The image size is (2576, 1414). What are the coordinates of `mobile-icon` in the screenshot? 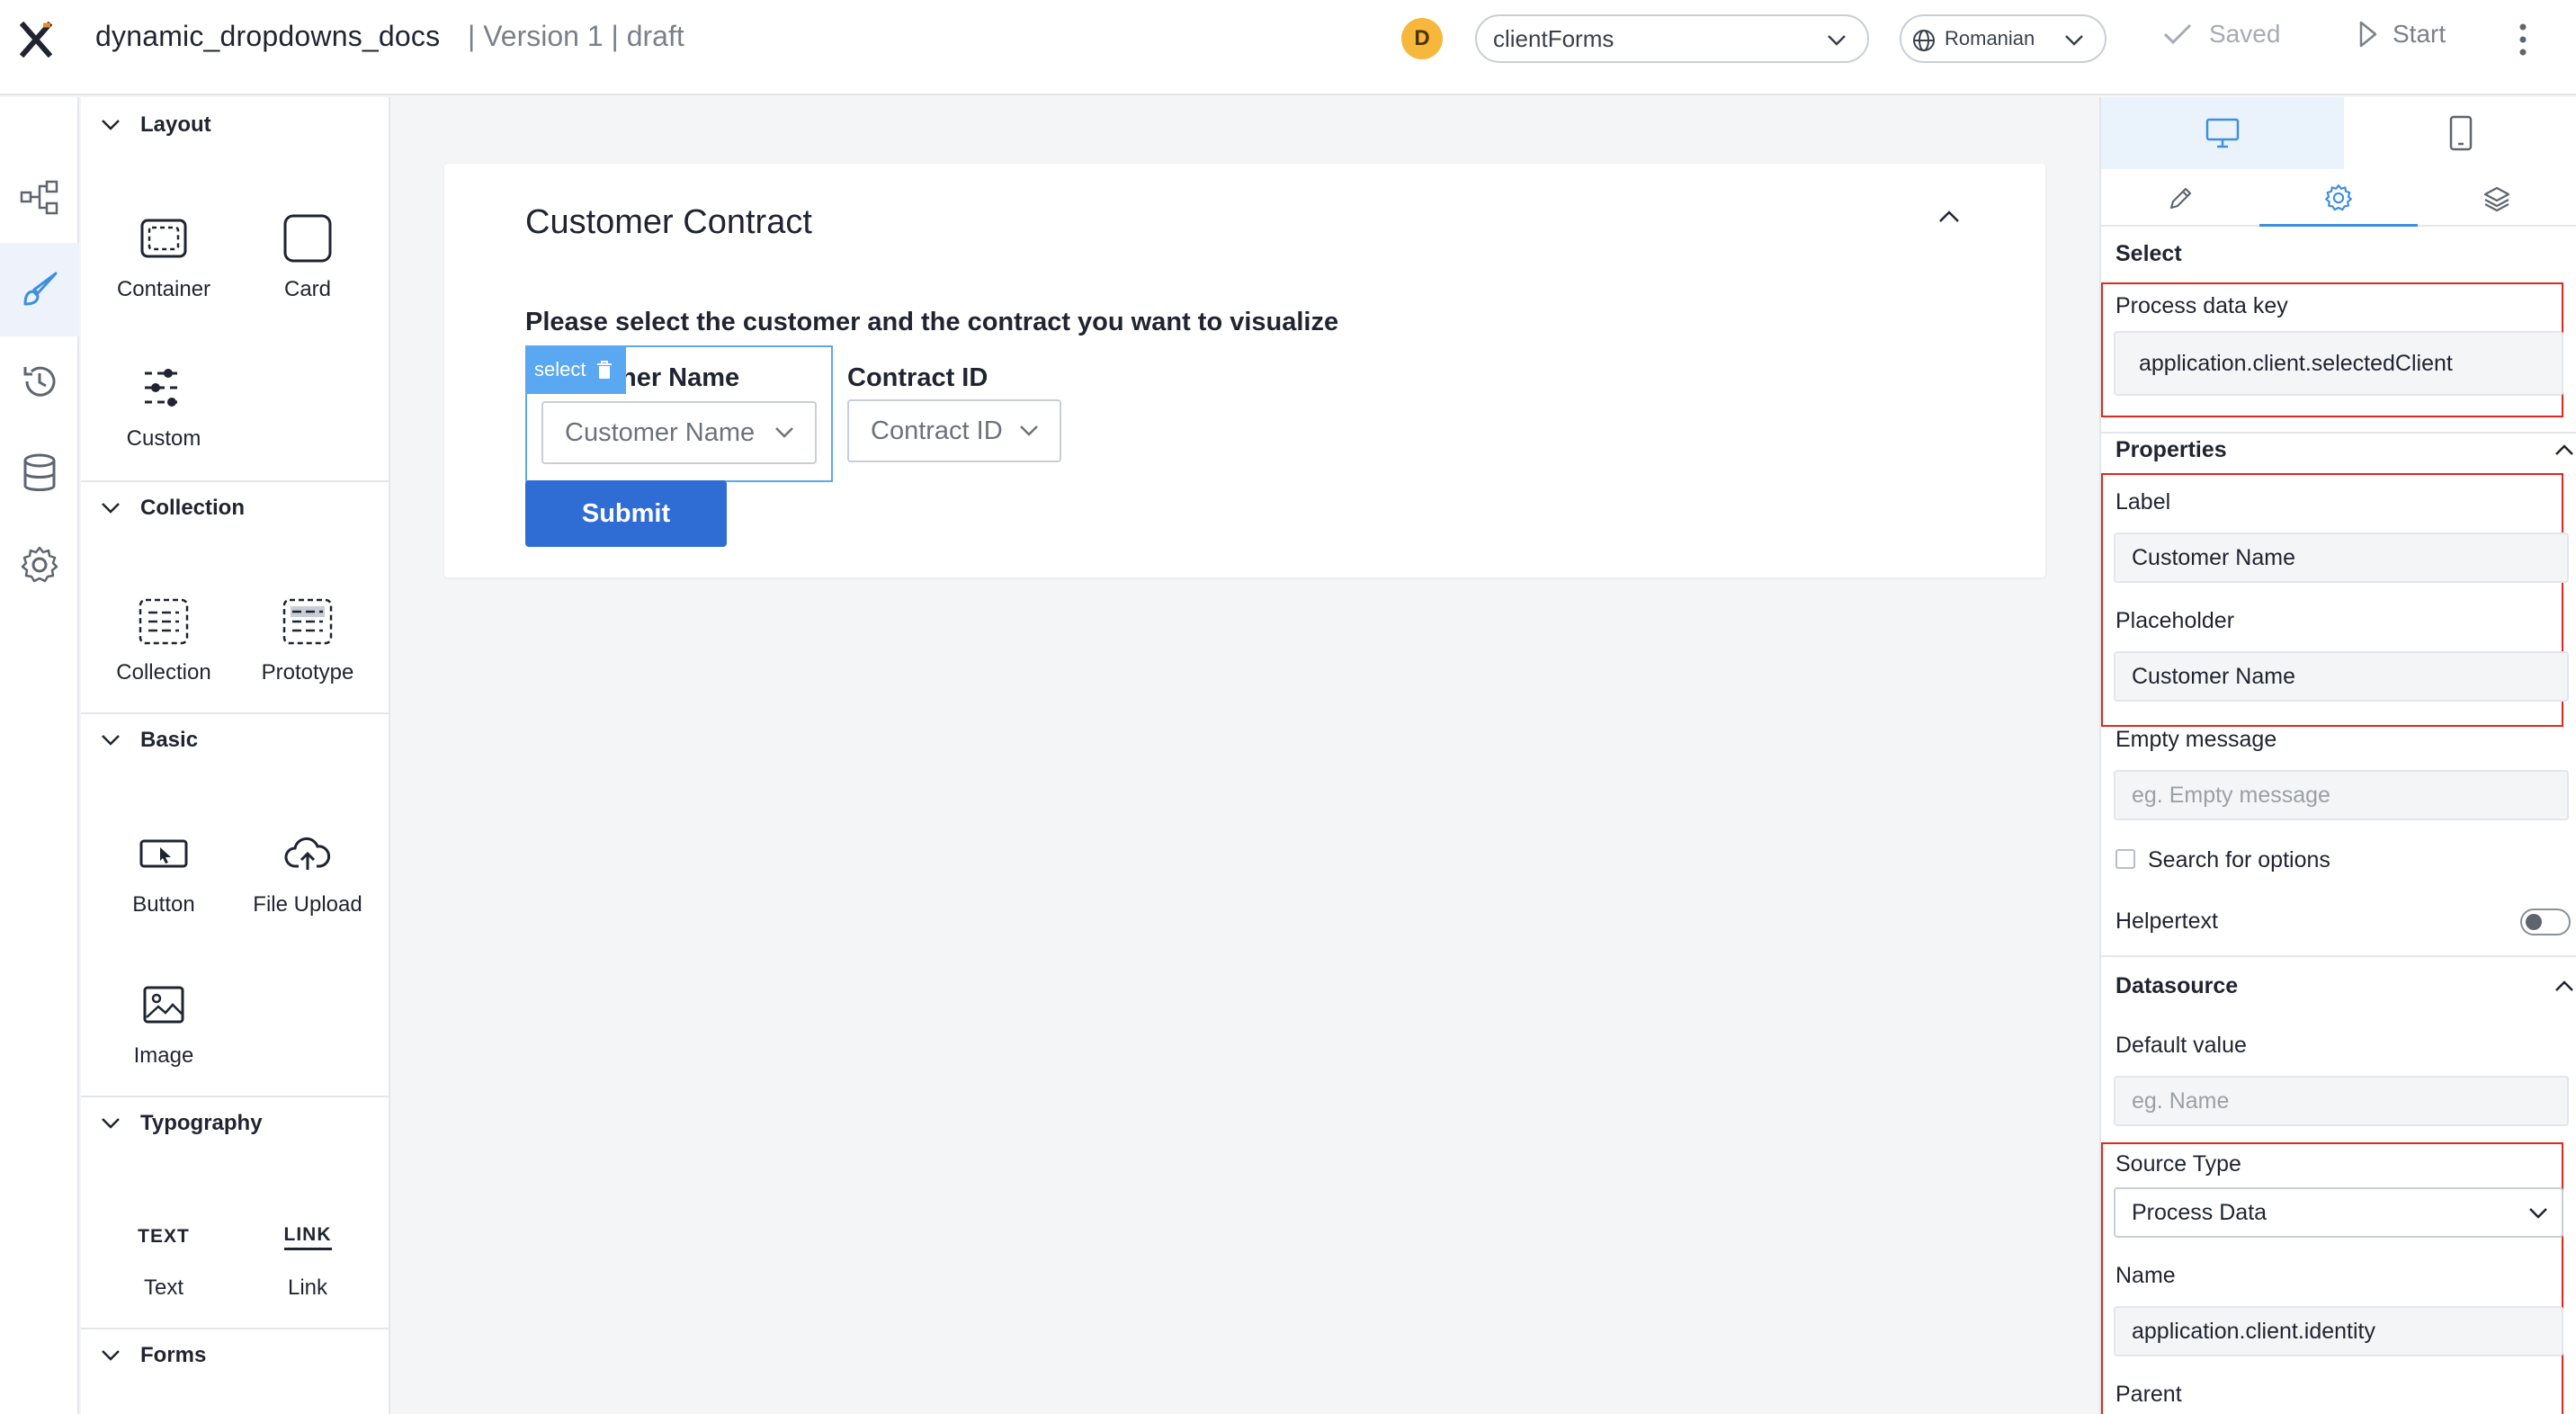 It's located at (2461, 133).